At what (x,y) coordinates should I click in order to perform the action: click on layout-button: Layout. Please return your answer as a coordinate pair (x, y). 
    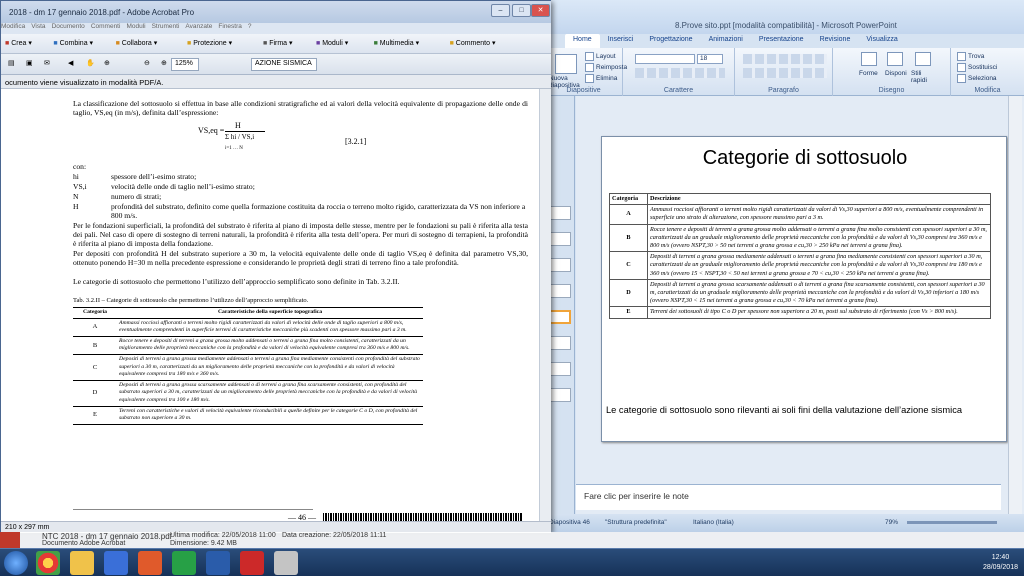
    Looking at the image, I should click on (600, 56).